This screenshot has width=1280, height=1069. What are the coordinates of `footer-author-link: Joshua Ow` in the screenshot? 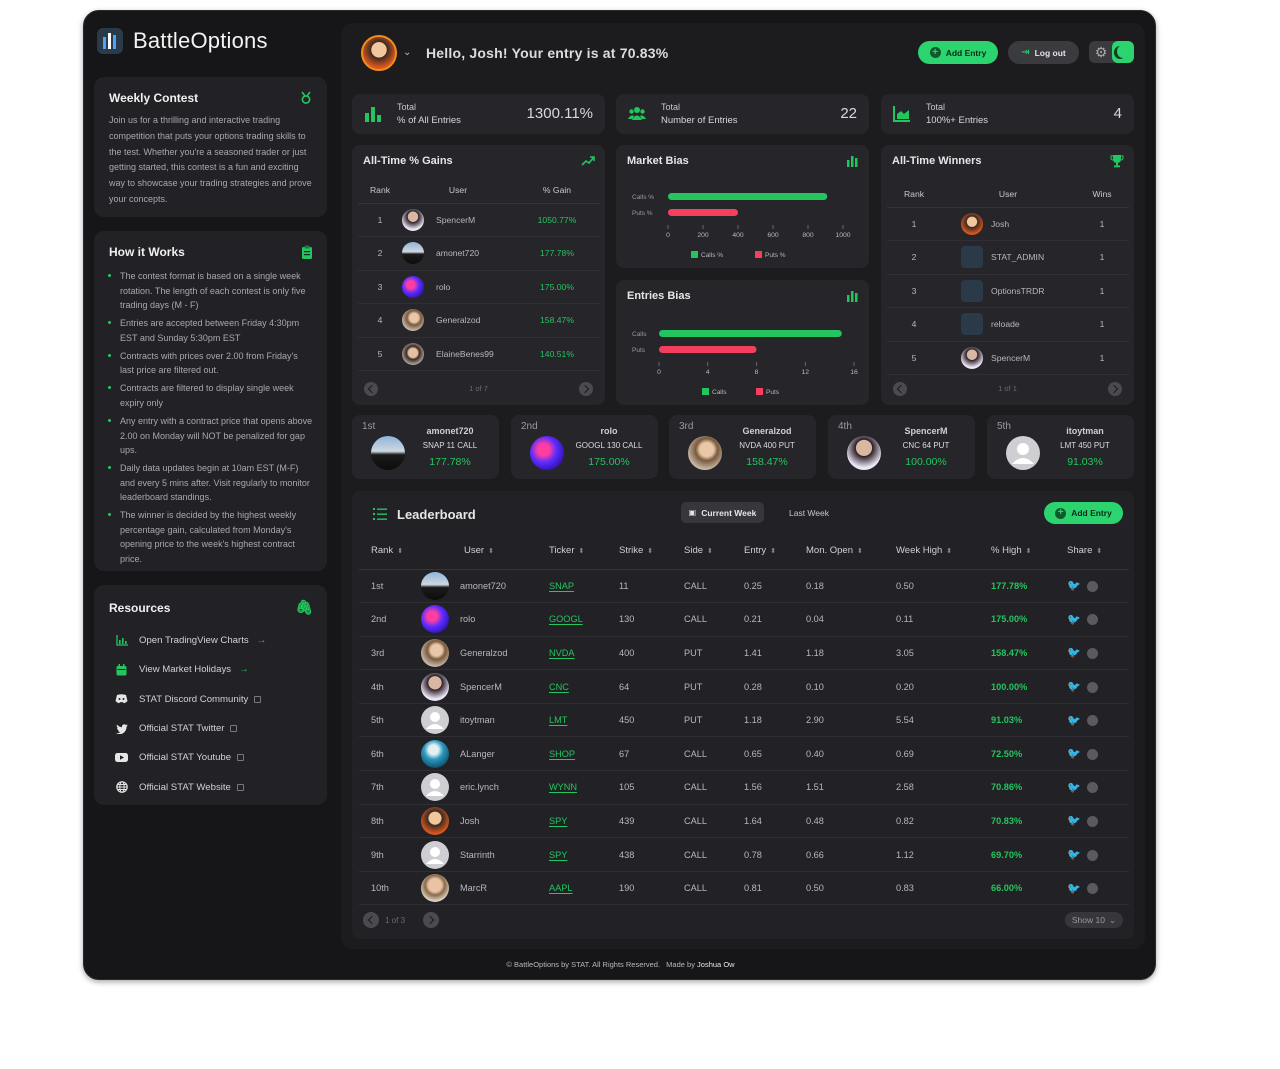 It's located at (716, 964).